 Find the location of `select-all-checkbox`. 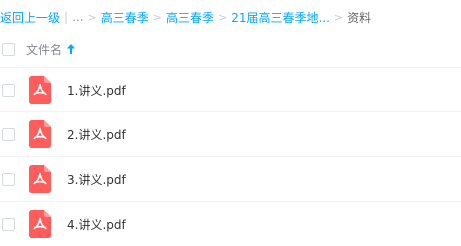

select-all-checkbox is located at coordinates (8, 49).